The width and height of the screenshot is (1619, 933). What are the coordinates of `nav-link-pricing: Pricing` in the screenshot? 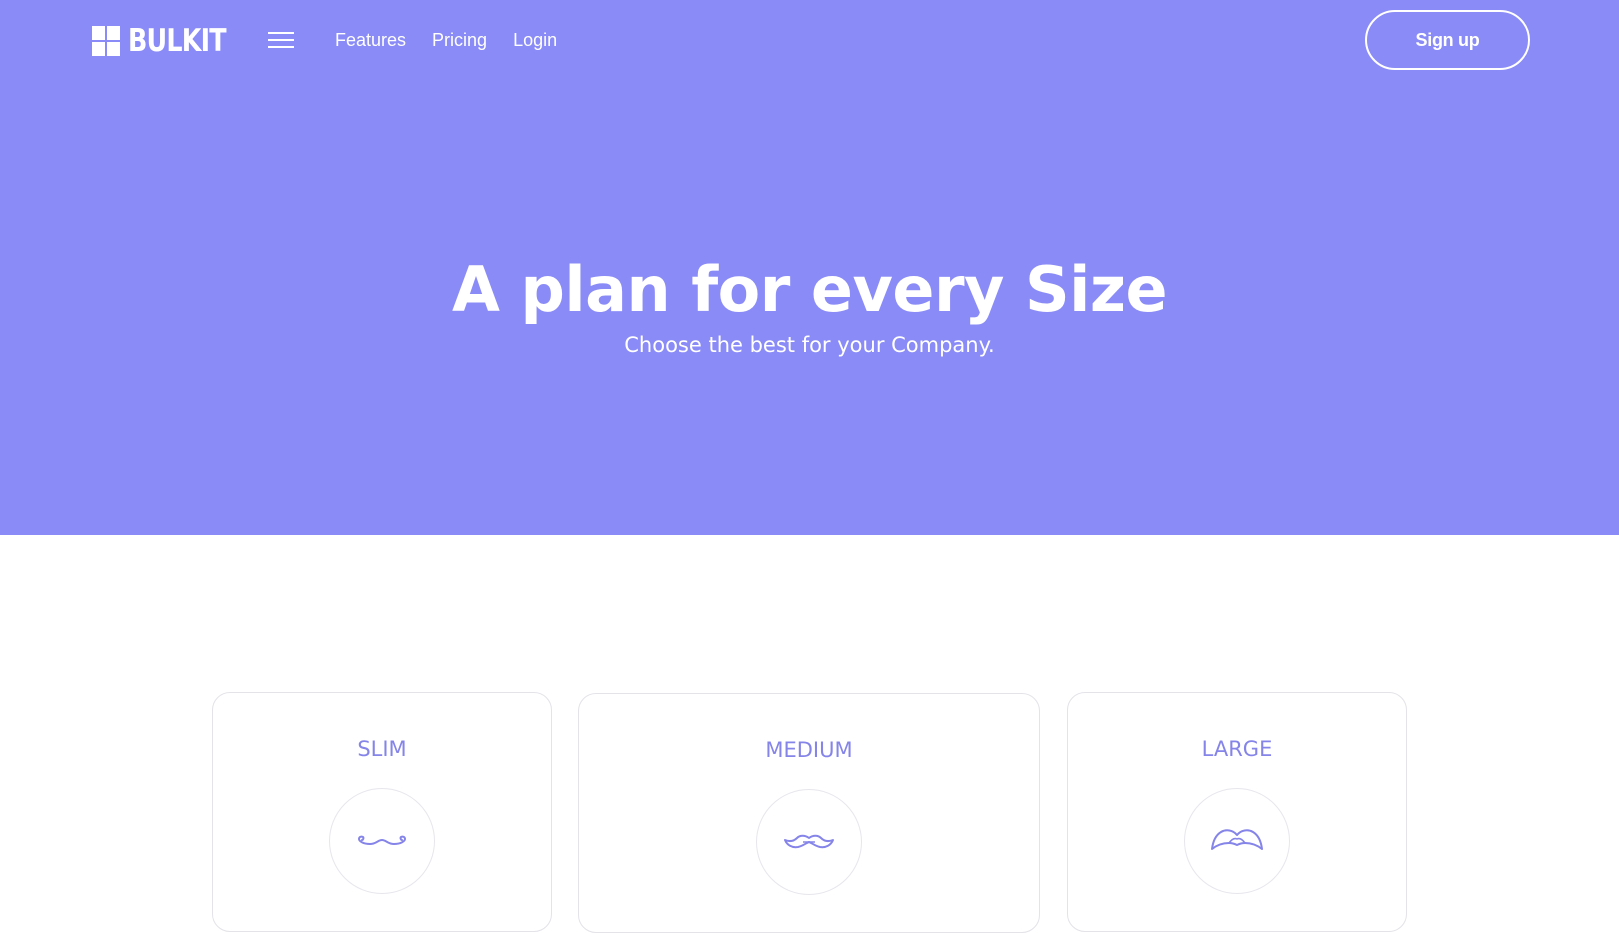 It's located at (459, 40).